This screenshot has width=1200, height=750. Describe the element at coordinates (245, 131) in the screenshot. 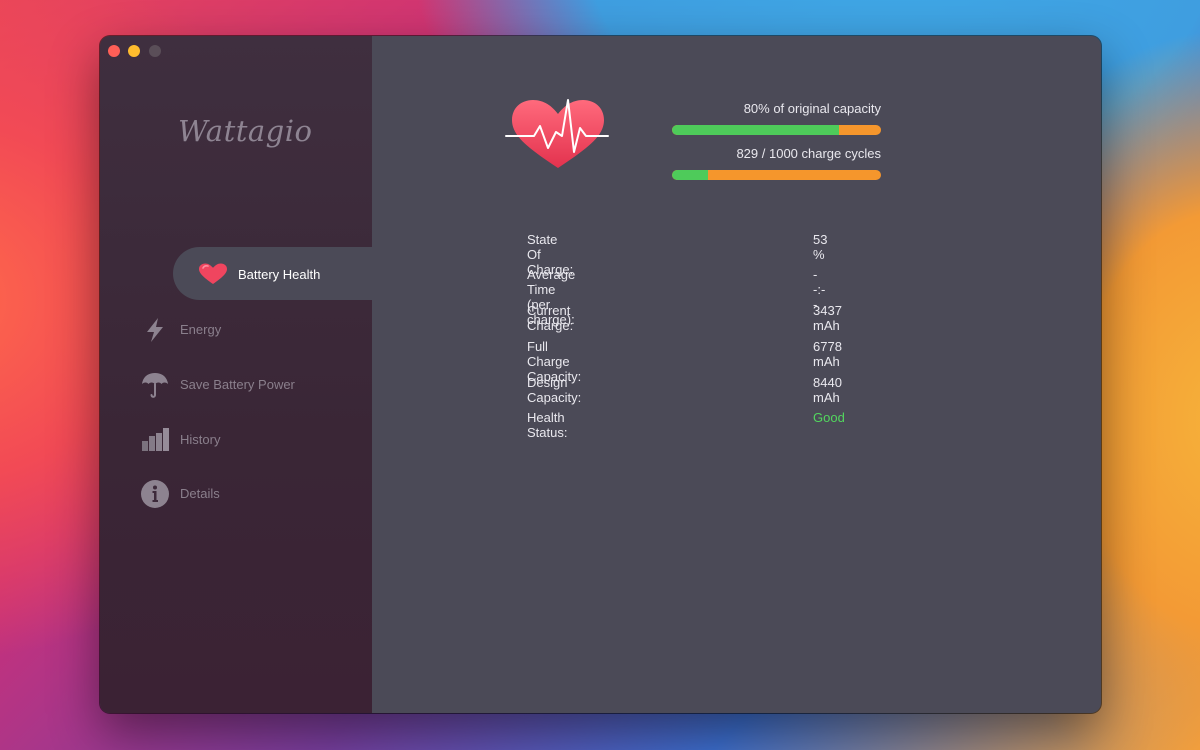

I see `app-logo: Wattagio` at that location.